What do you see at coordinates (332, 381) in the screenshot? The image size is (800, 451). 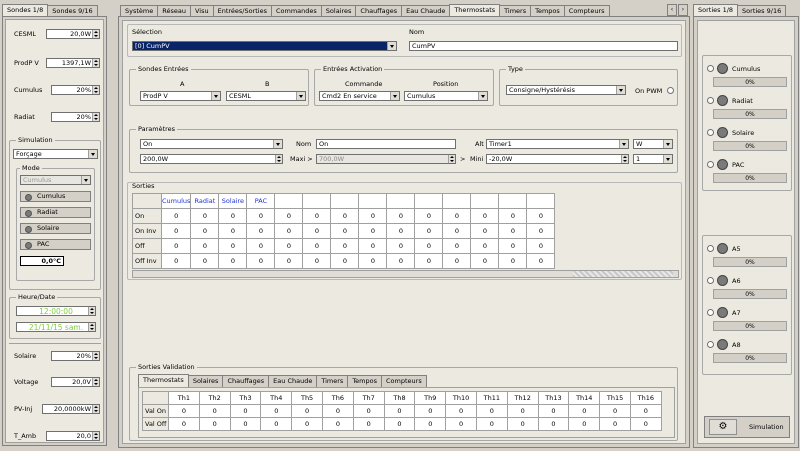 I see `validation-tab-4: Timers` at bounding box center [332, 381].